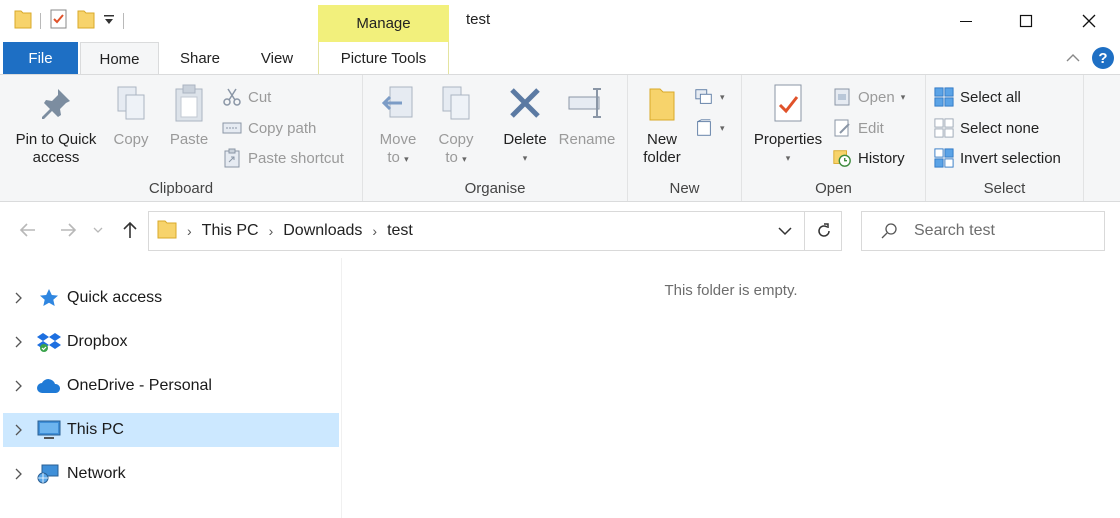  What do you see at coordinates (49, 386) in the screenshot?
I see `onedrive-icon` at bounding box center [49, 386].